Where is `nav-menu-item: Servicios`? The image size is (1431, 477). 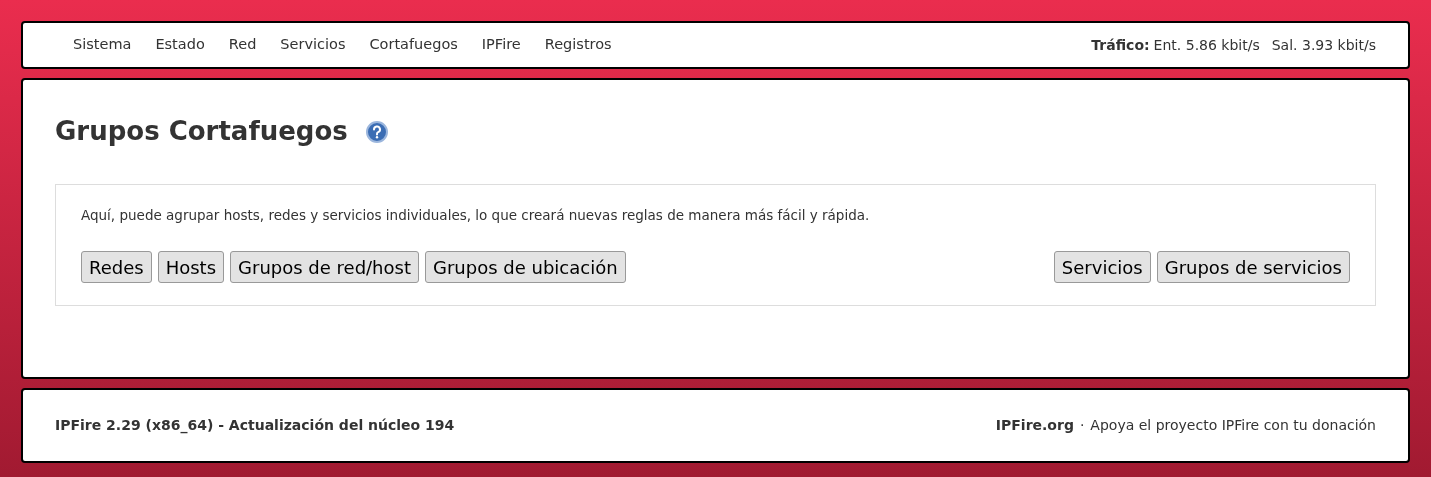 nav-menu-item: Servicios is located at coordinates (313, 45).